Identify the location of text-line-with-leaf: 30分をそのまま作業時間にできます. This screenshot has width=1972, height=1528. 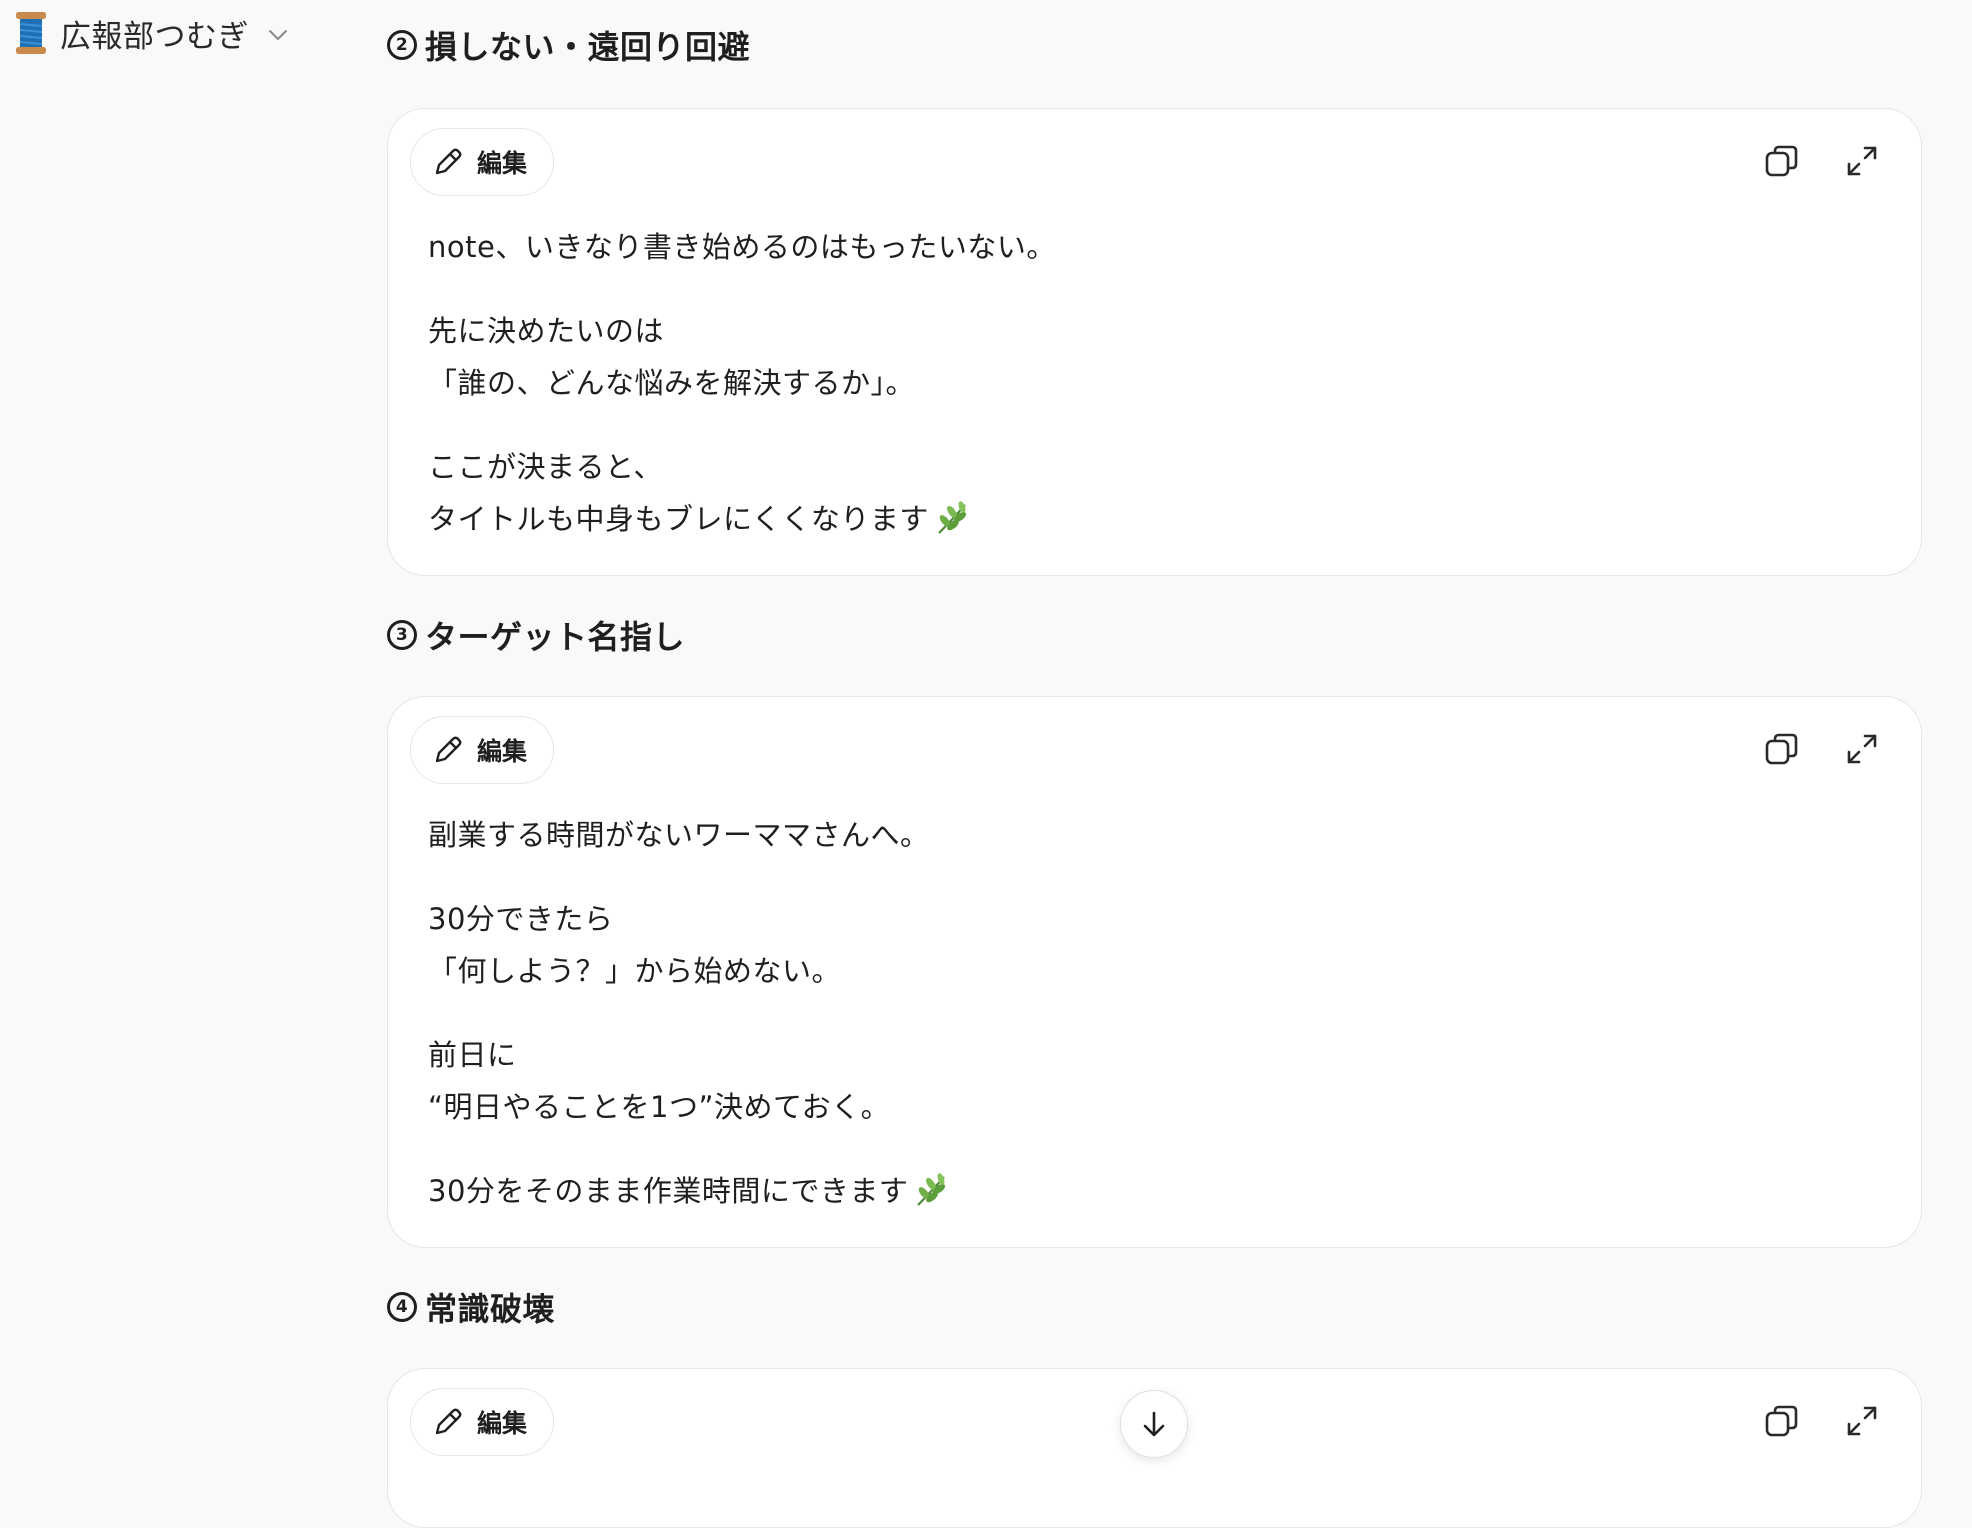
(1154, 1191).